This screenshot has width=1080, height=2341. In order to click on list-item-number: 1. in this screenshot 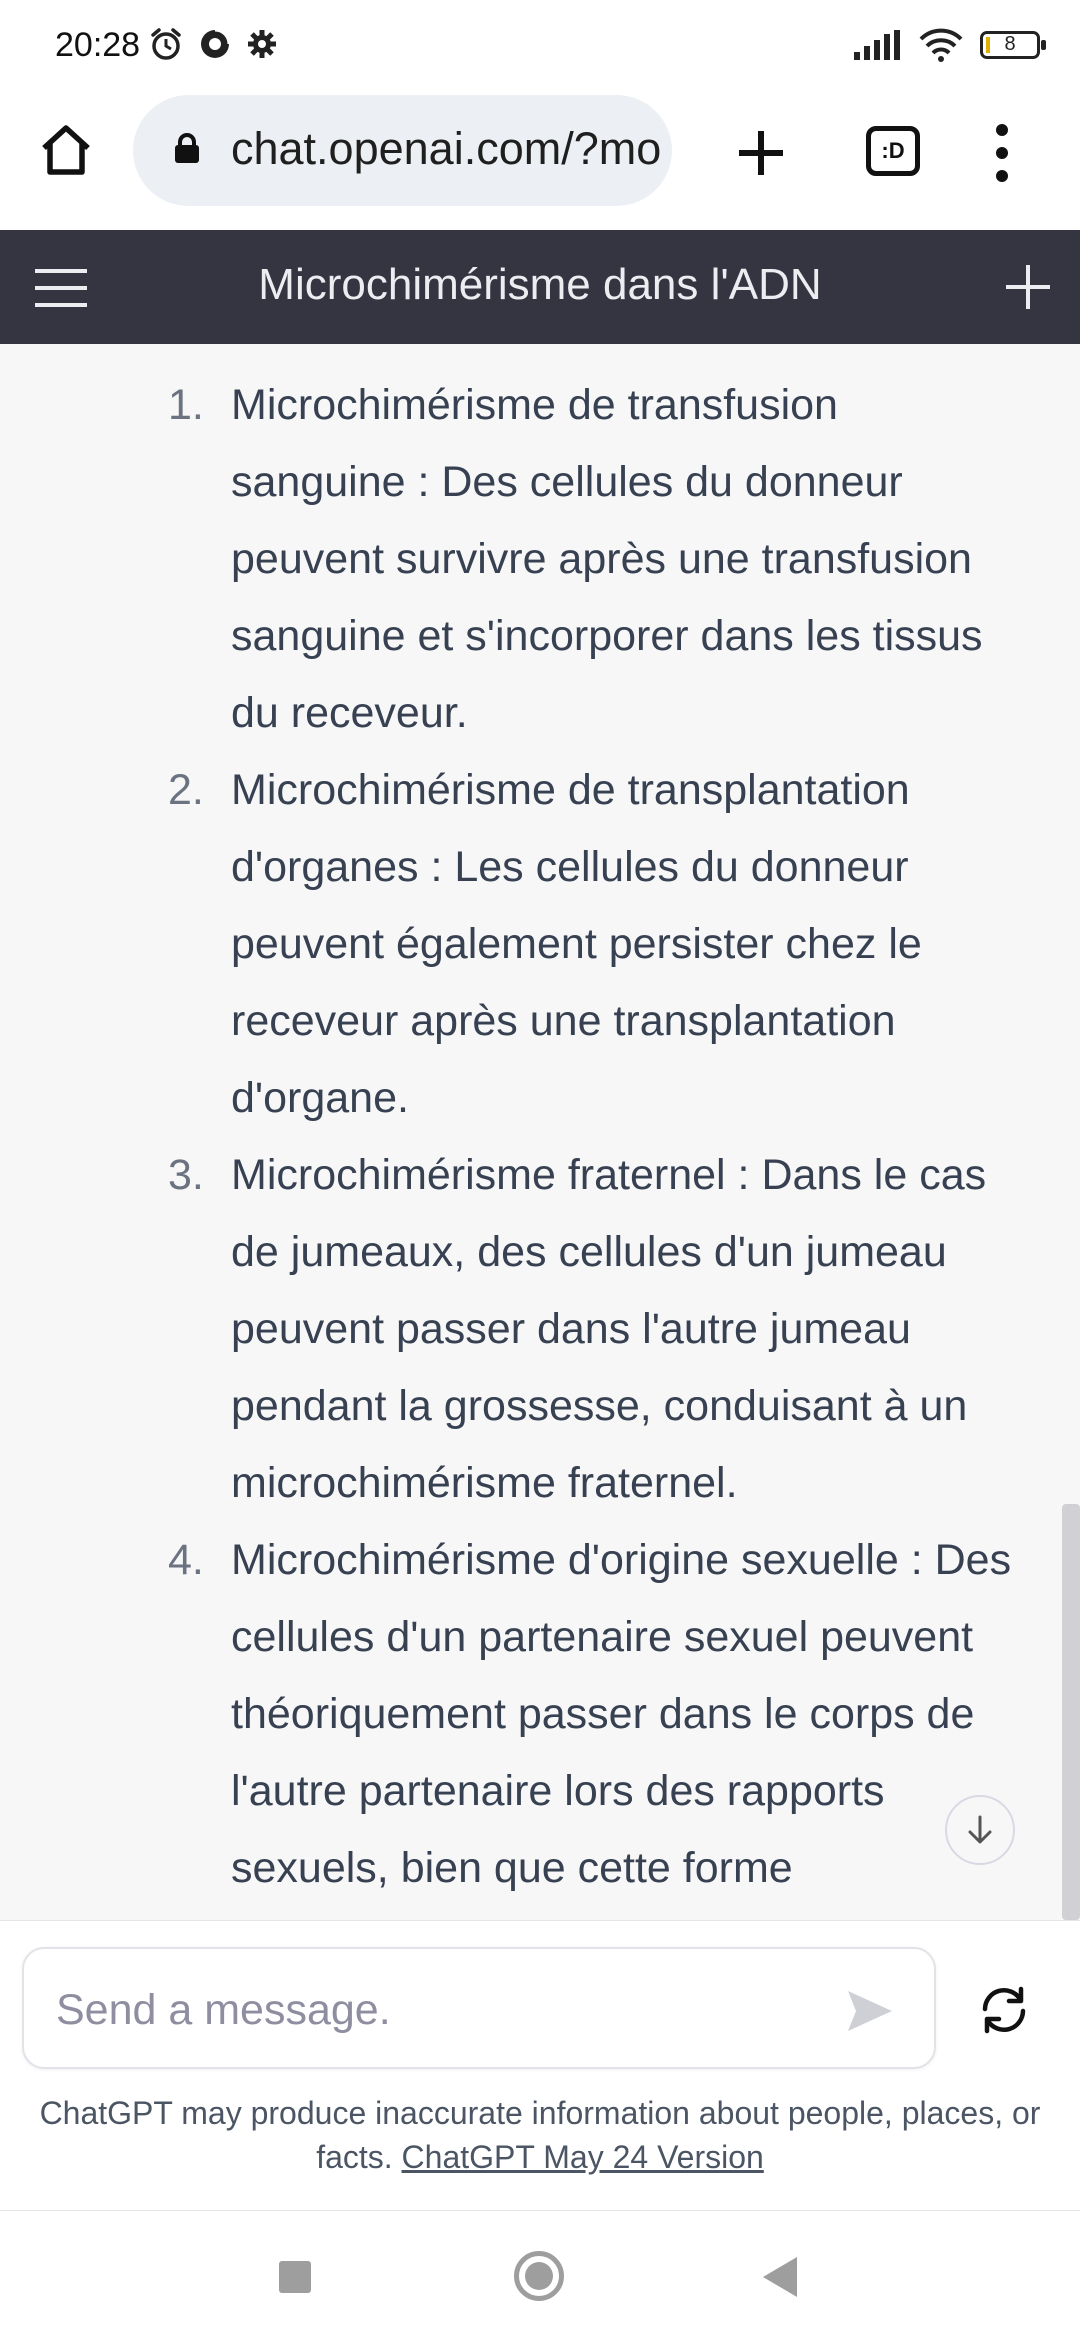, I will do `click(186, 405)`.